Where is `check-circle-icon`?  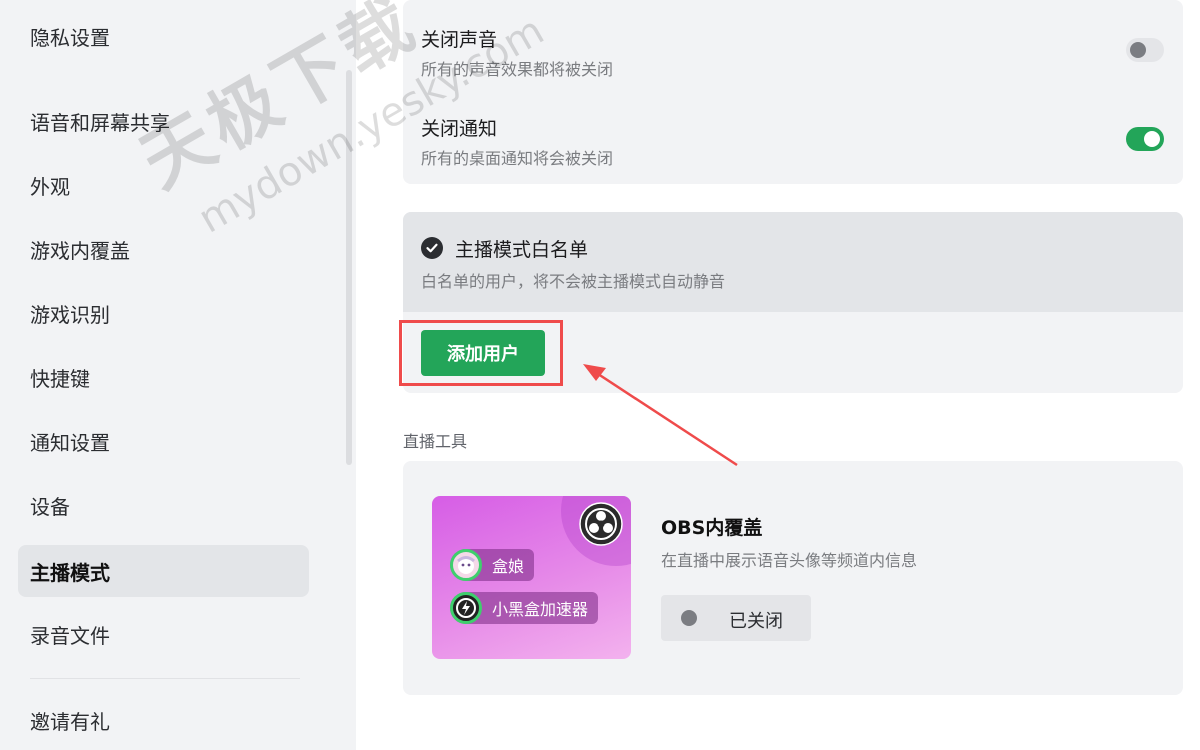 check-circle-icon is located at coordinates (432, 248).